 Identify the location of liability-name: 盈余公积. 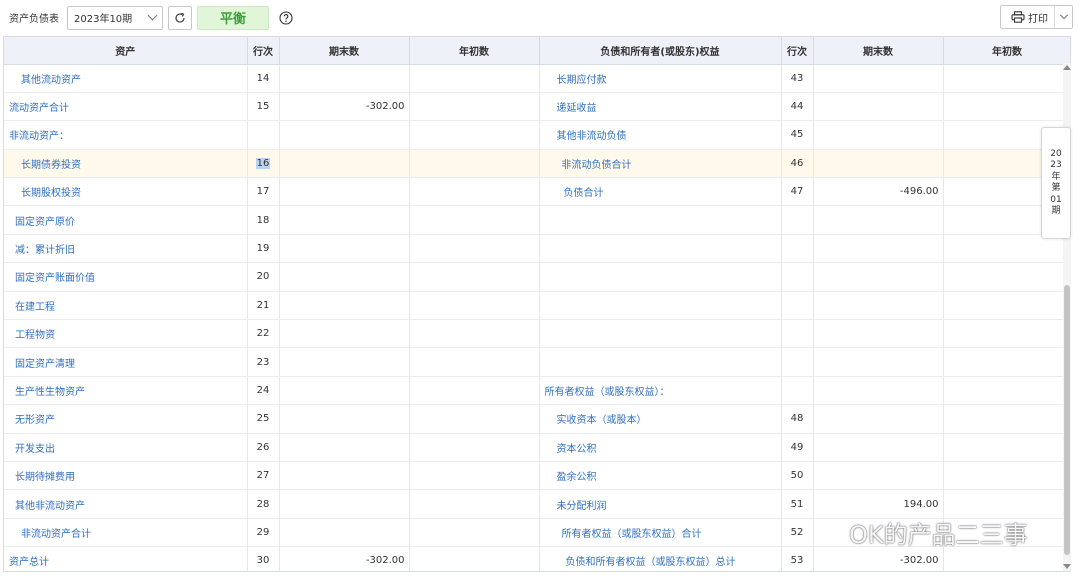
(660, 476).